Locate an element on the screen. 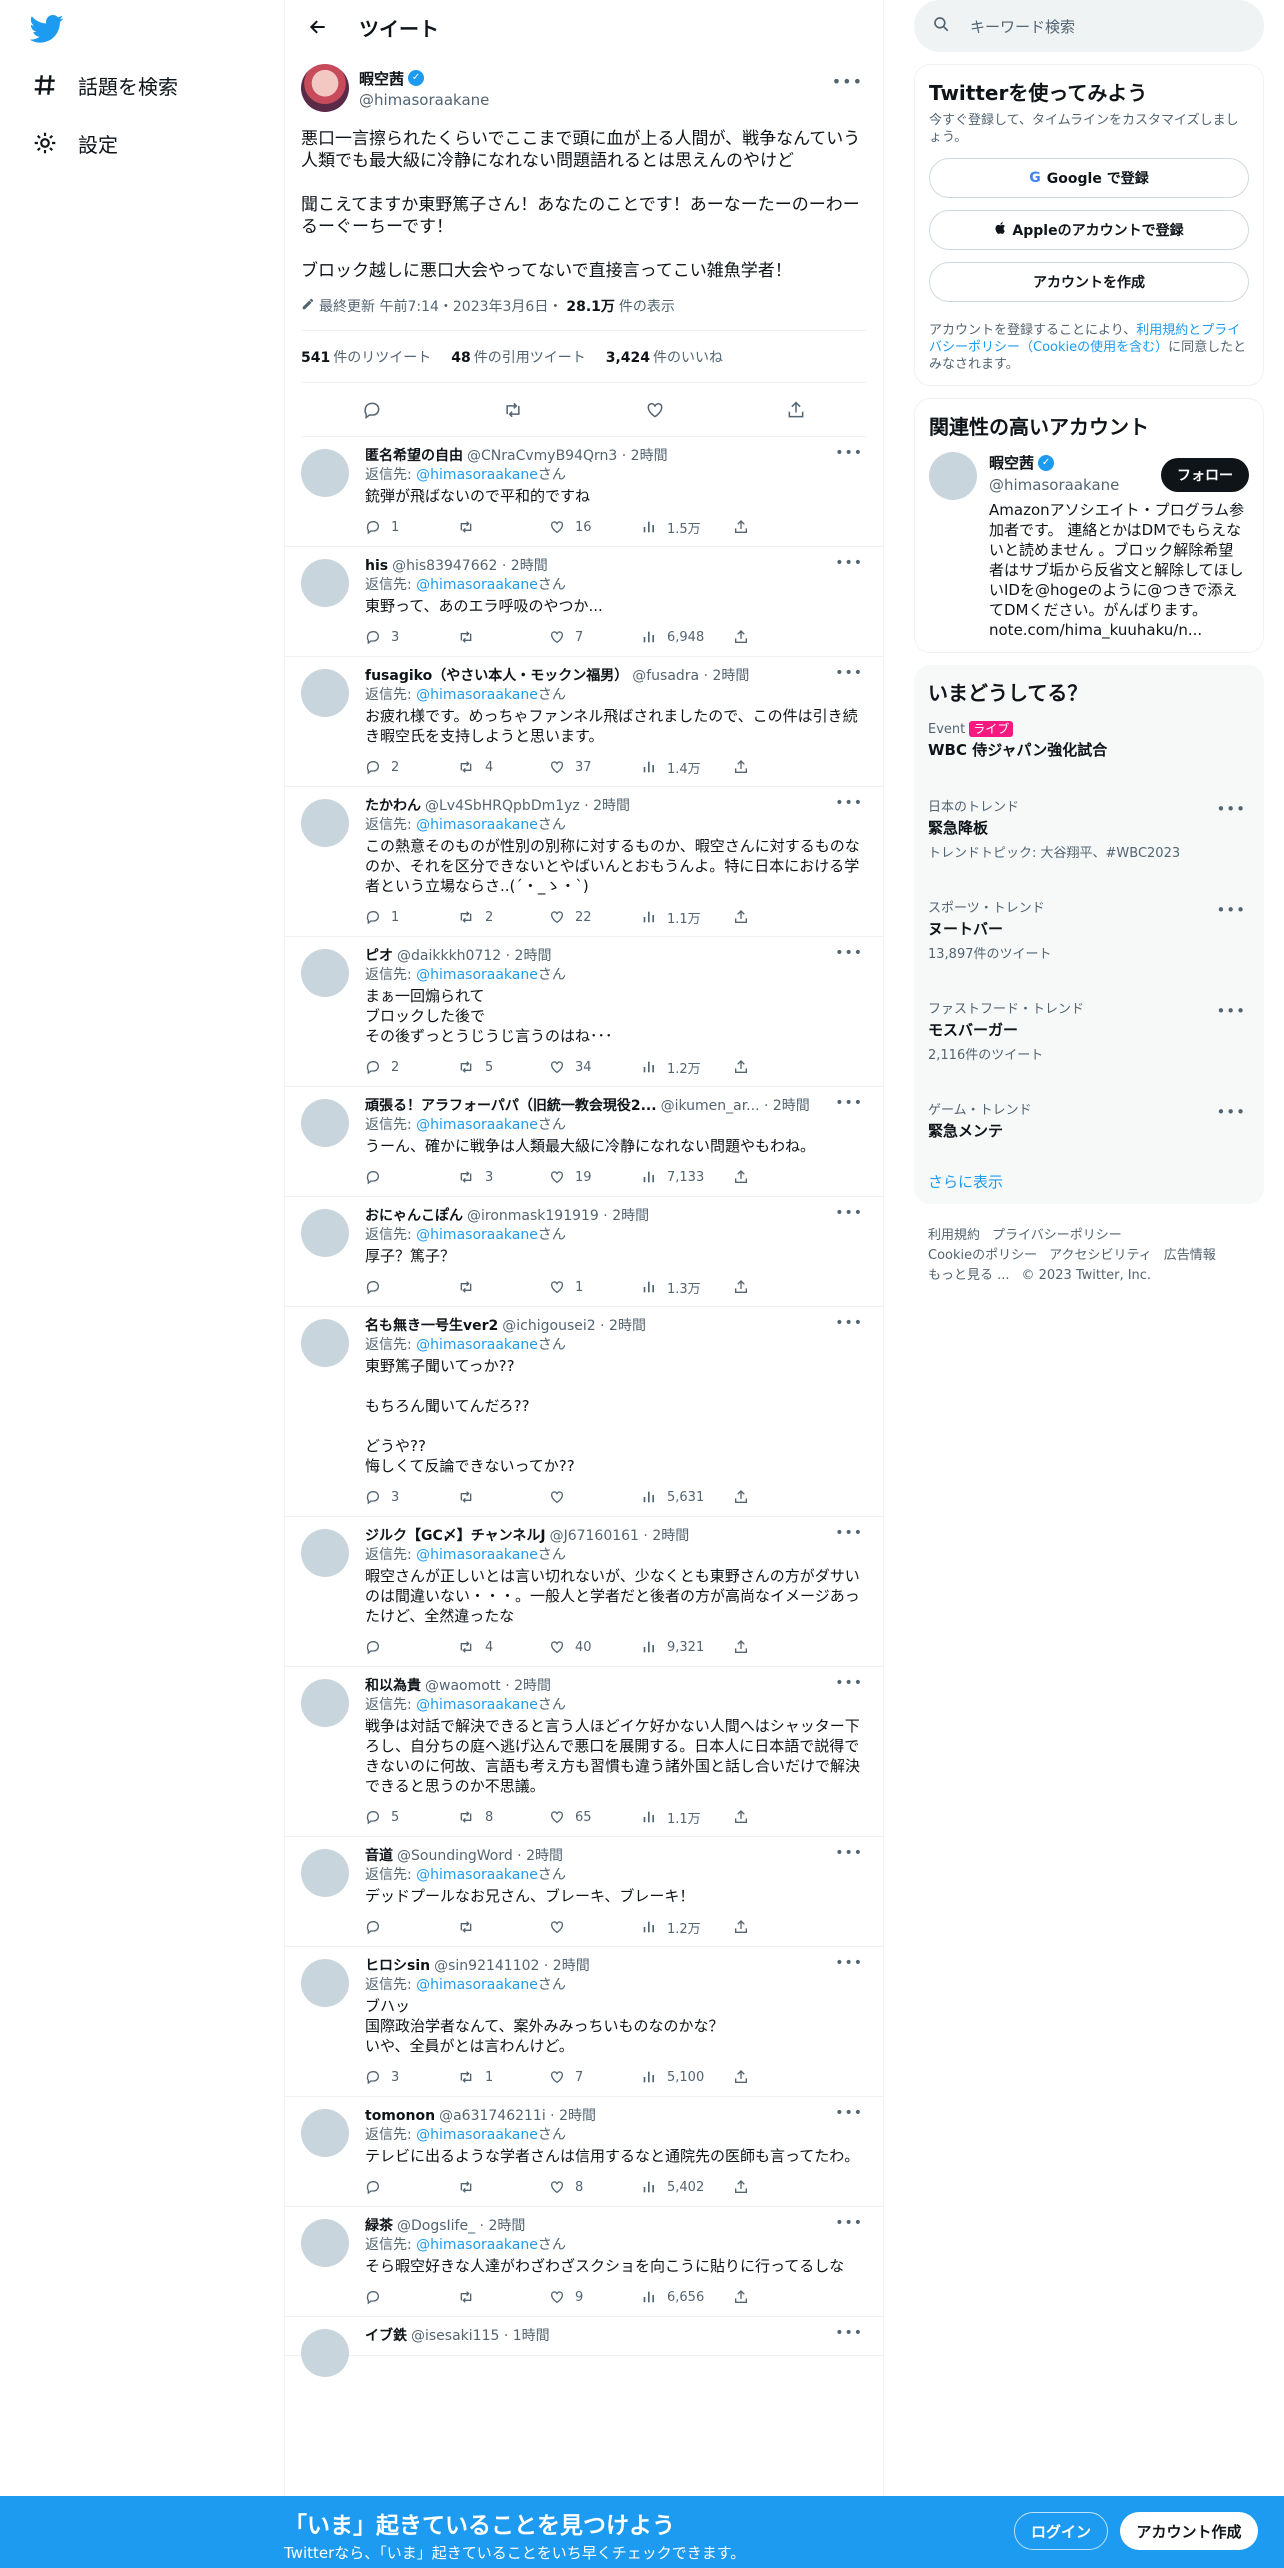 This screenshot has width=1284, height=2568. reply-author-handle: @ironmask191919 is located at coordinates (533, 1216).